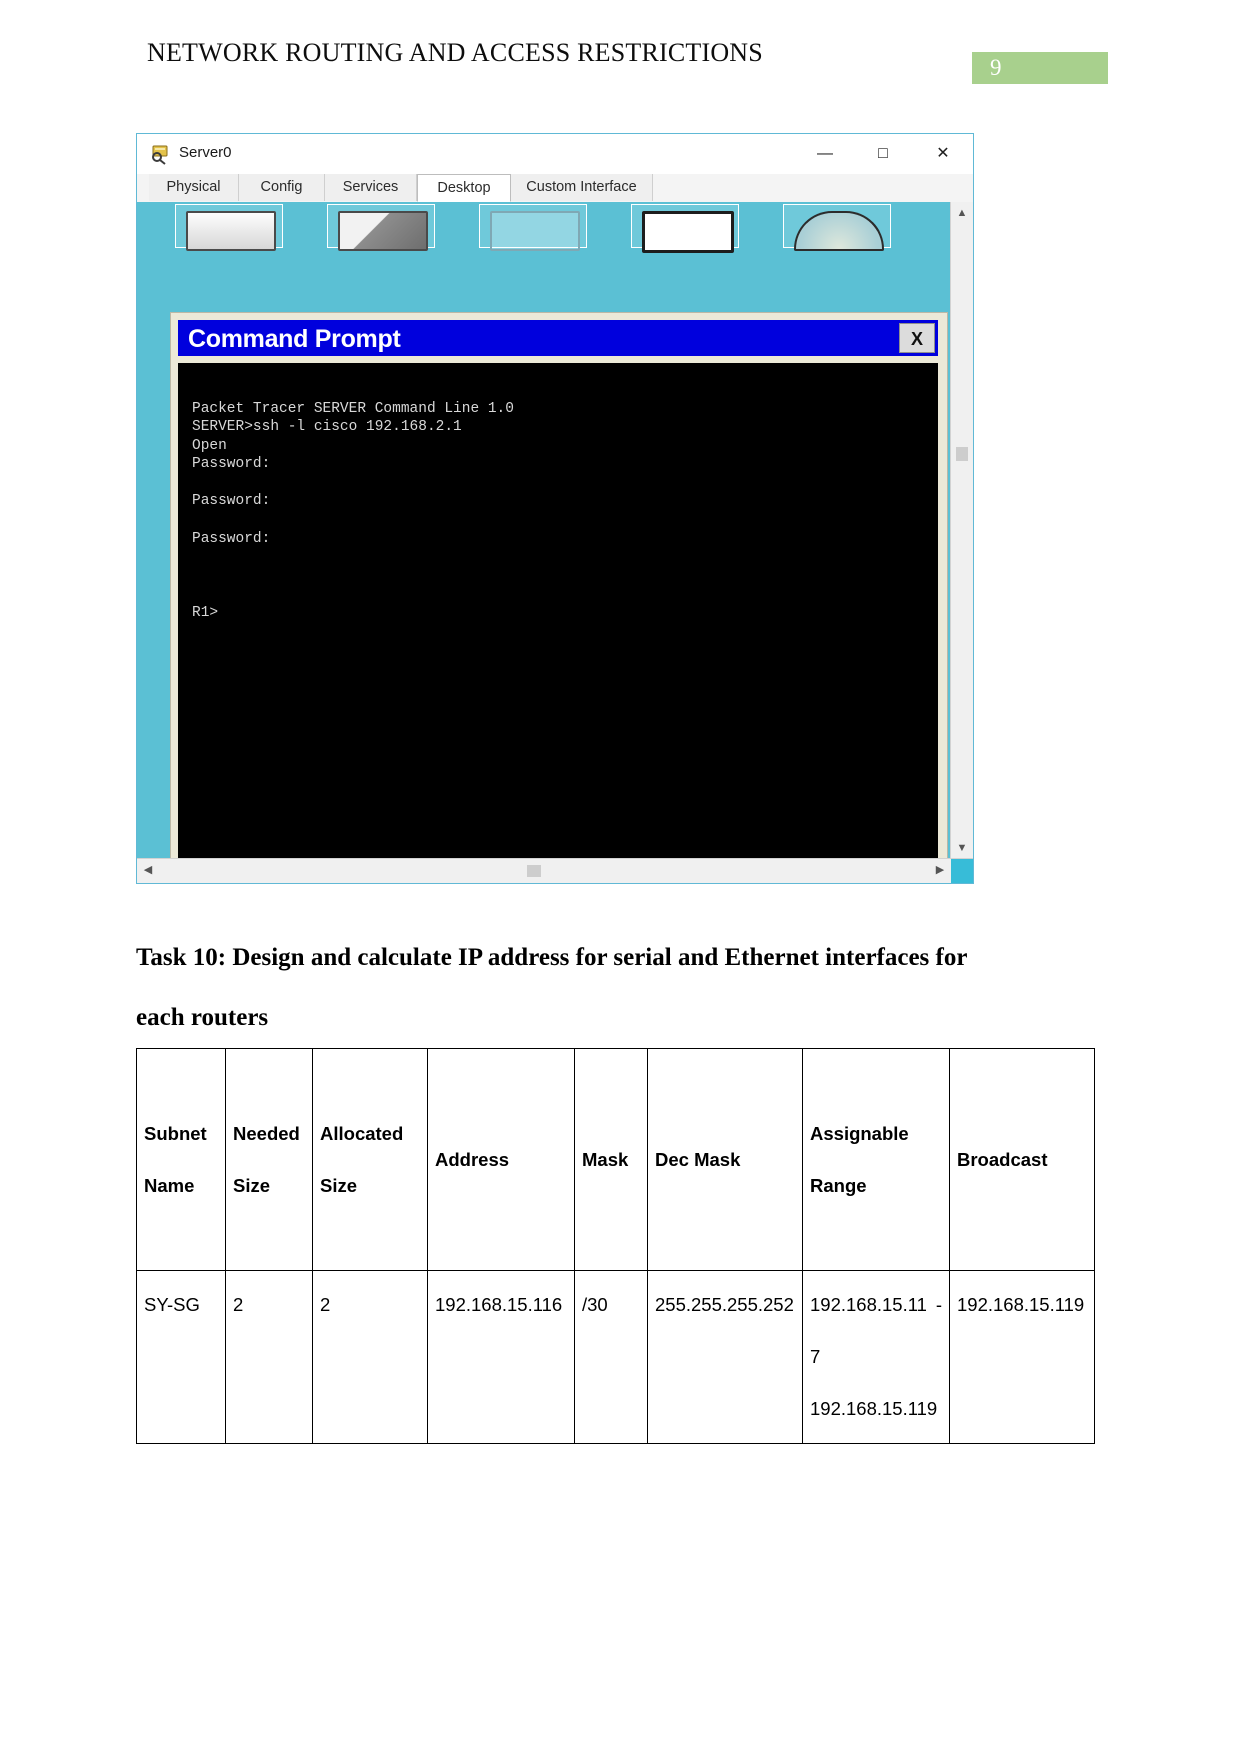 This screenshot has height=1754, width=1241. What do you see at coordinates (558, 338) in the screenshot?
I see `command-prompt-titlebar: Command Prompt X` at bounding box center [558, 338].